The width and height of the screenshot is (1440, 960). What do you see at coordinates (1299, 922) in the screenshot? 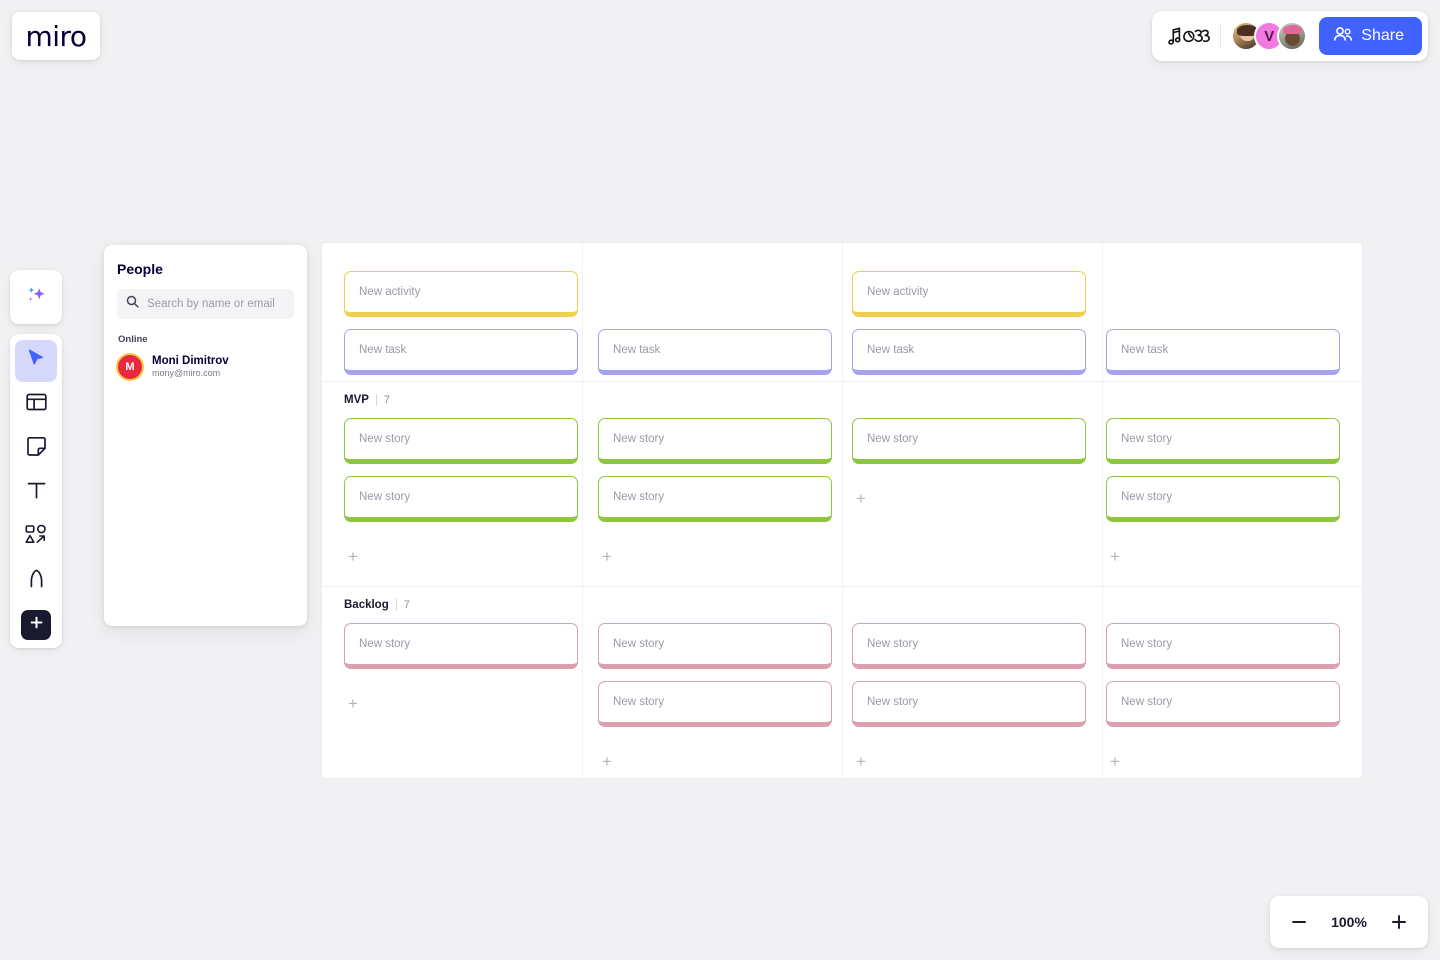
I see `zoom-out-button` at bounding box center [1299, 922].